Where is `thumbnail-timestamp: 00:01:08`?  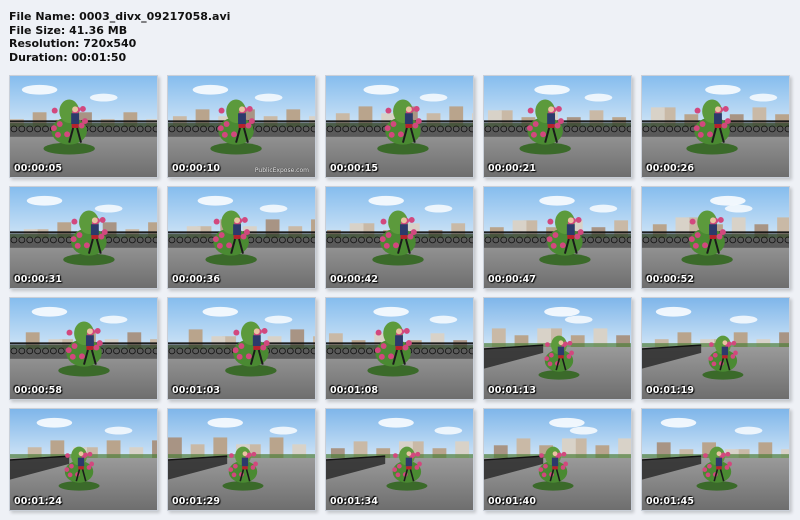
thumbnail-timestamp: 00:01:08 is located at coordinates (354, 390).